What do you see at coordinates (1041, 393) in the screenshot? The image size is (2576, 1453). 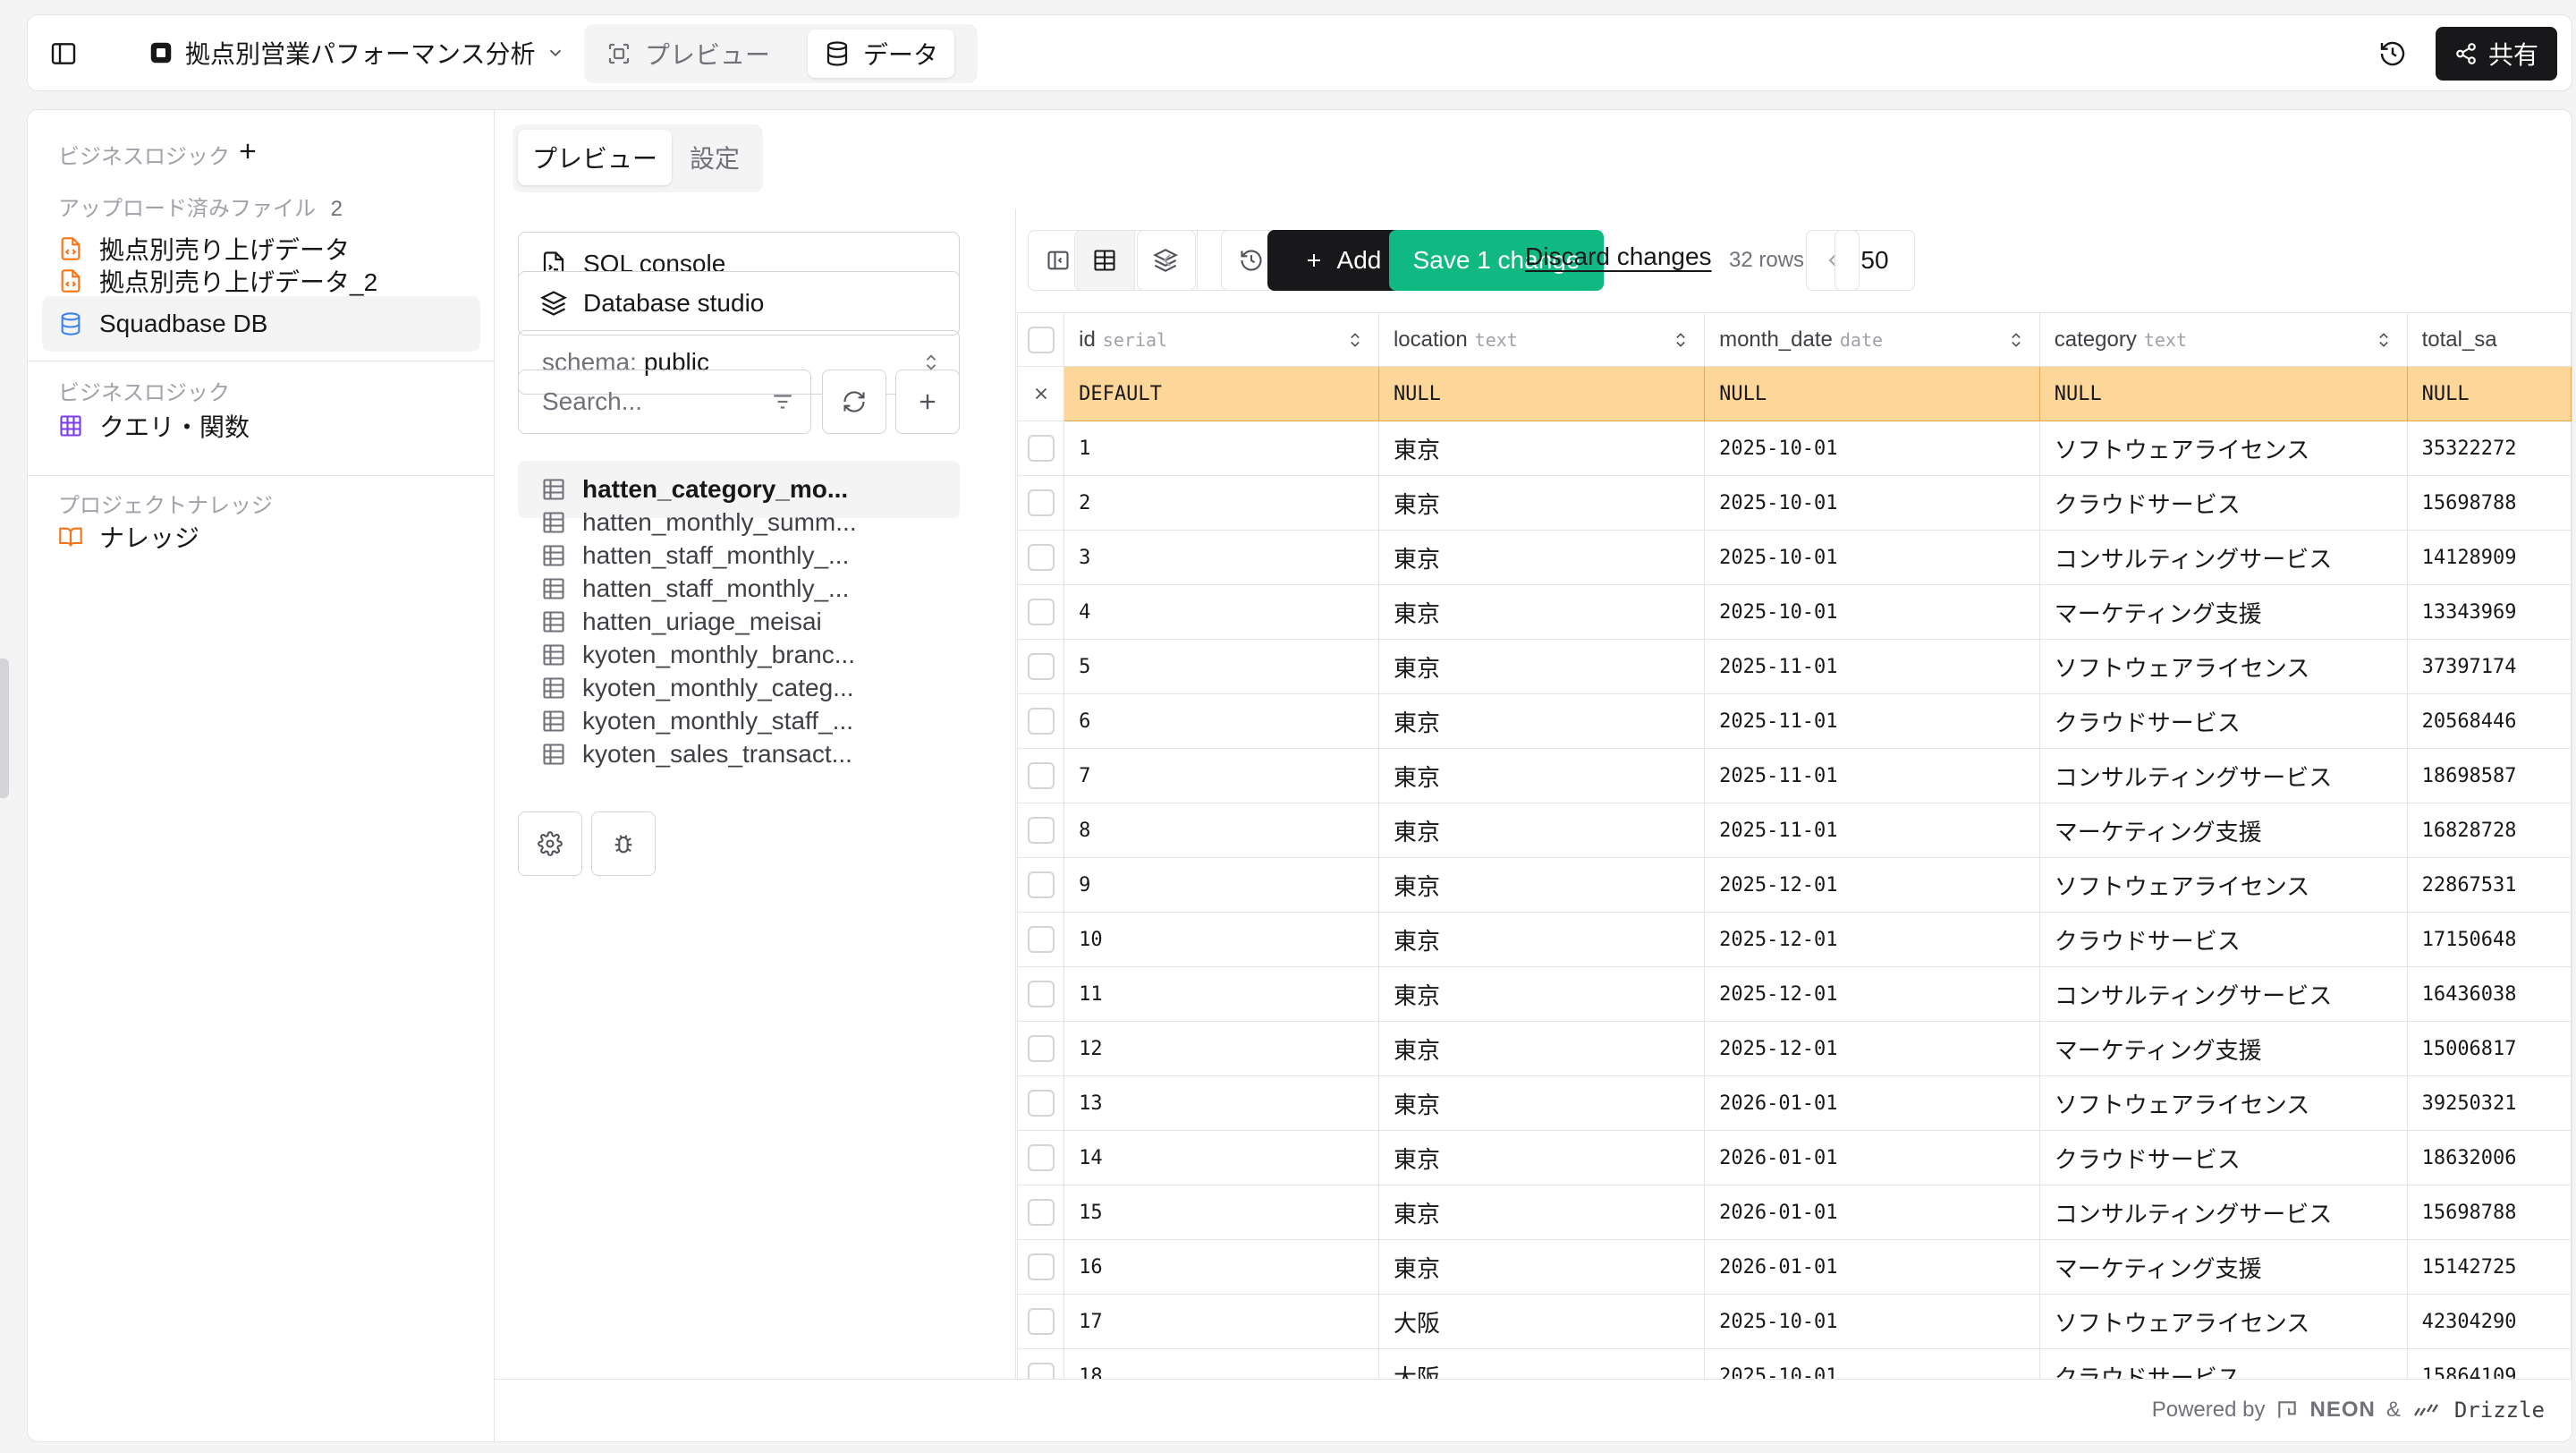 I see `cancel-new-record-button` at bounding box center [1041, 393].